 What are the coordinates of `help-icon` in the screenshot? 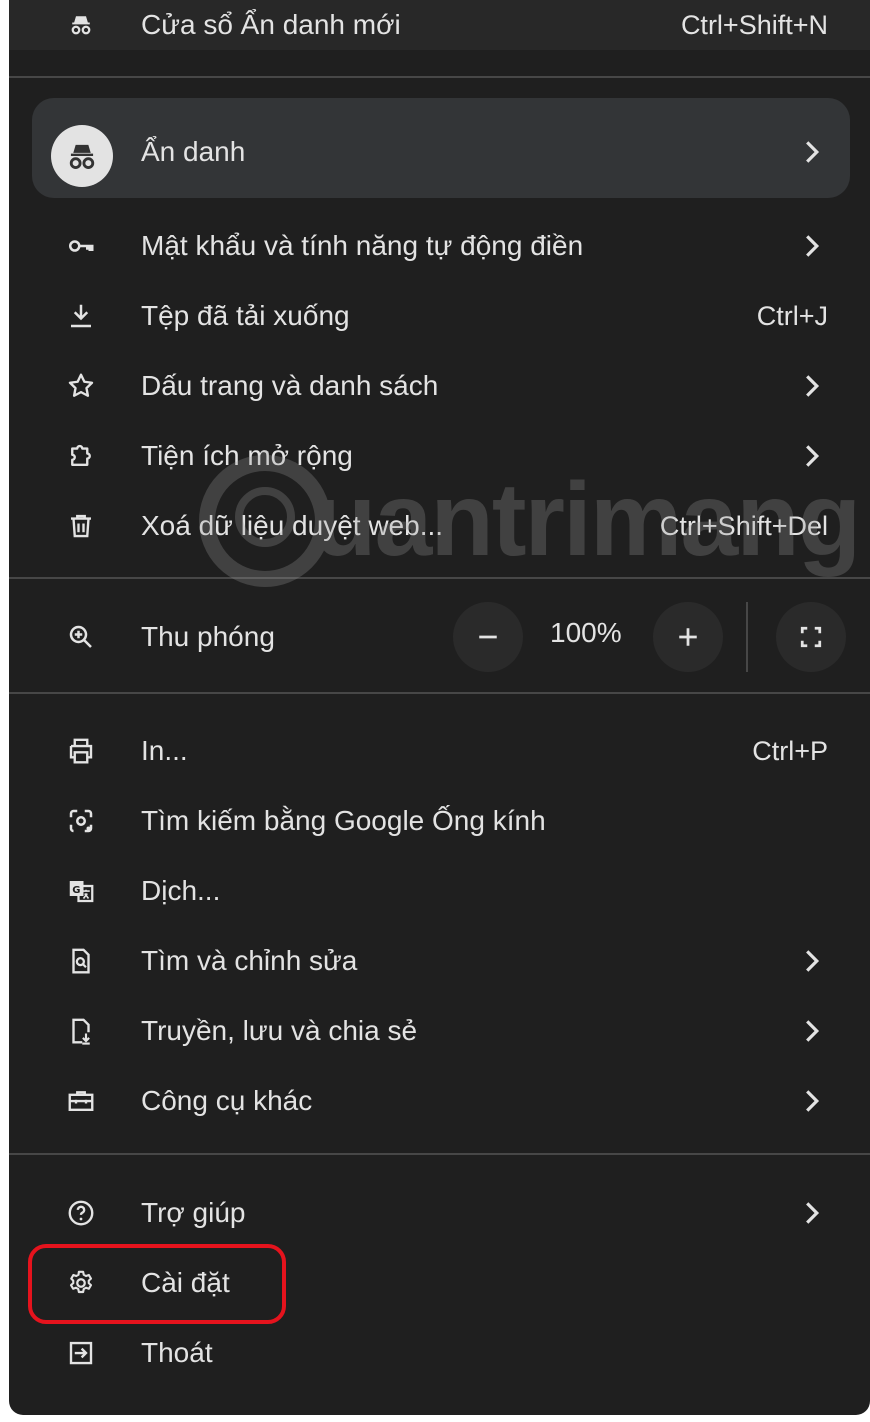 It's located at (81, 1213).